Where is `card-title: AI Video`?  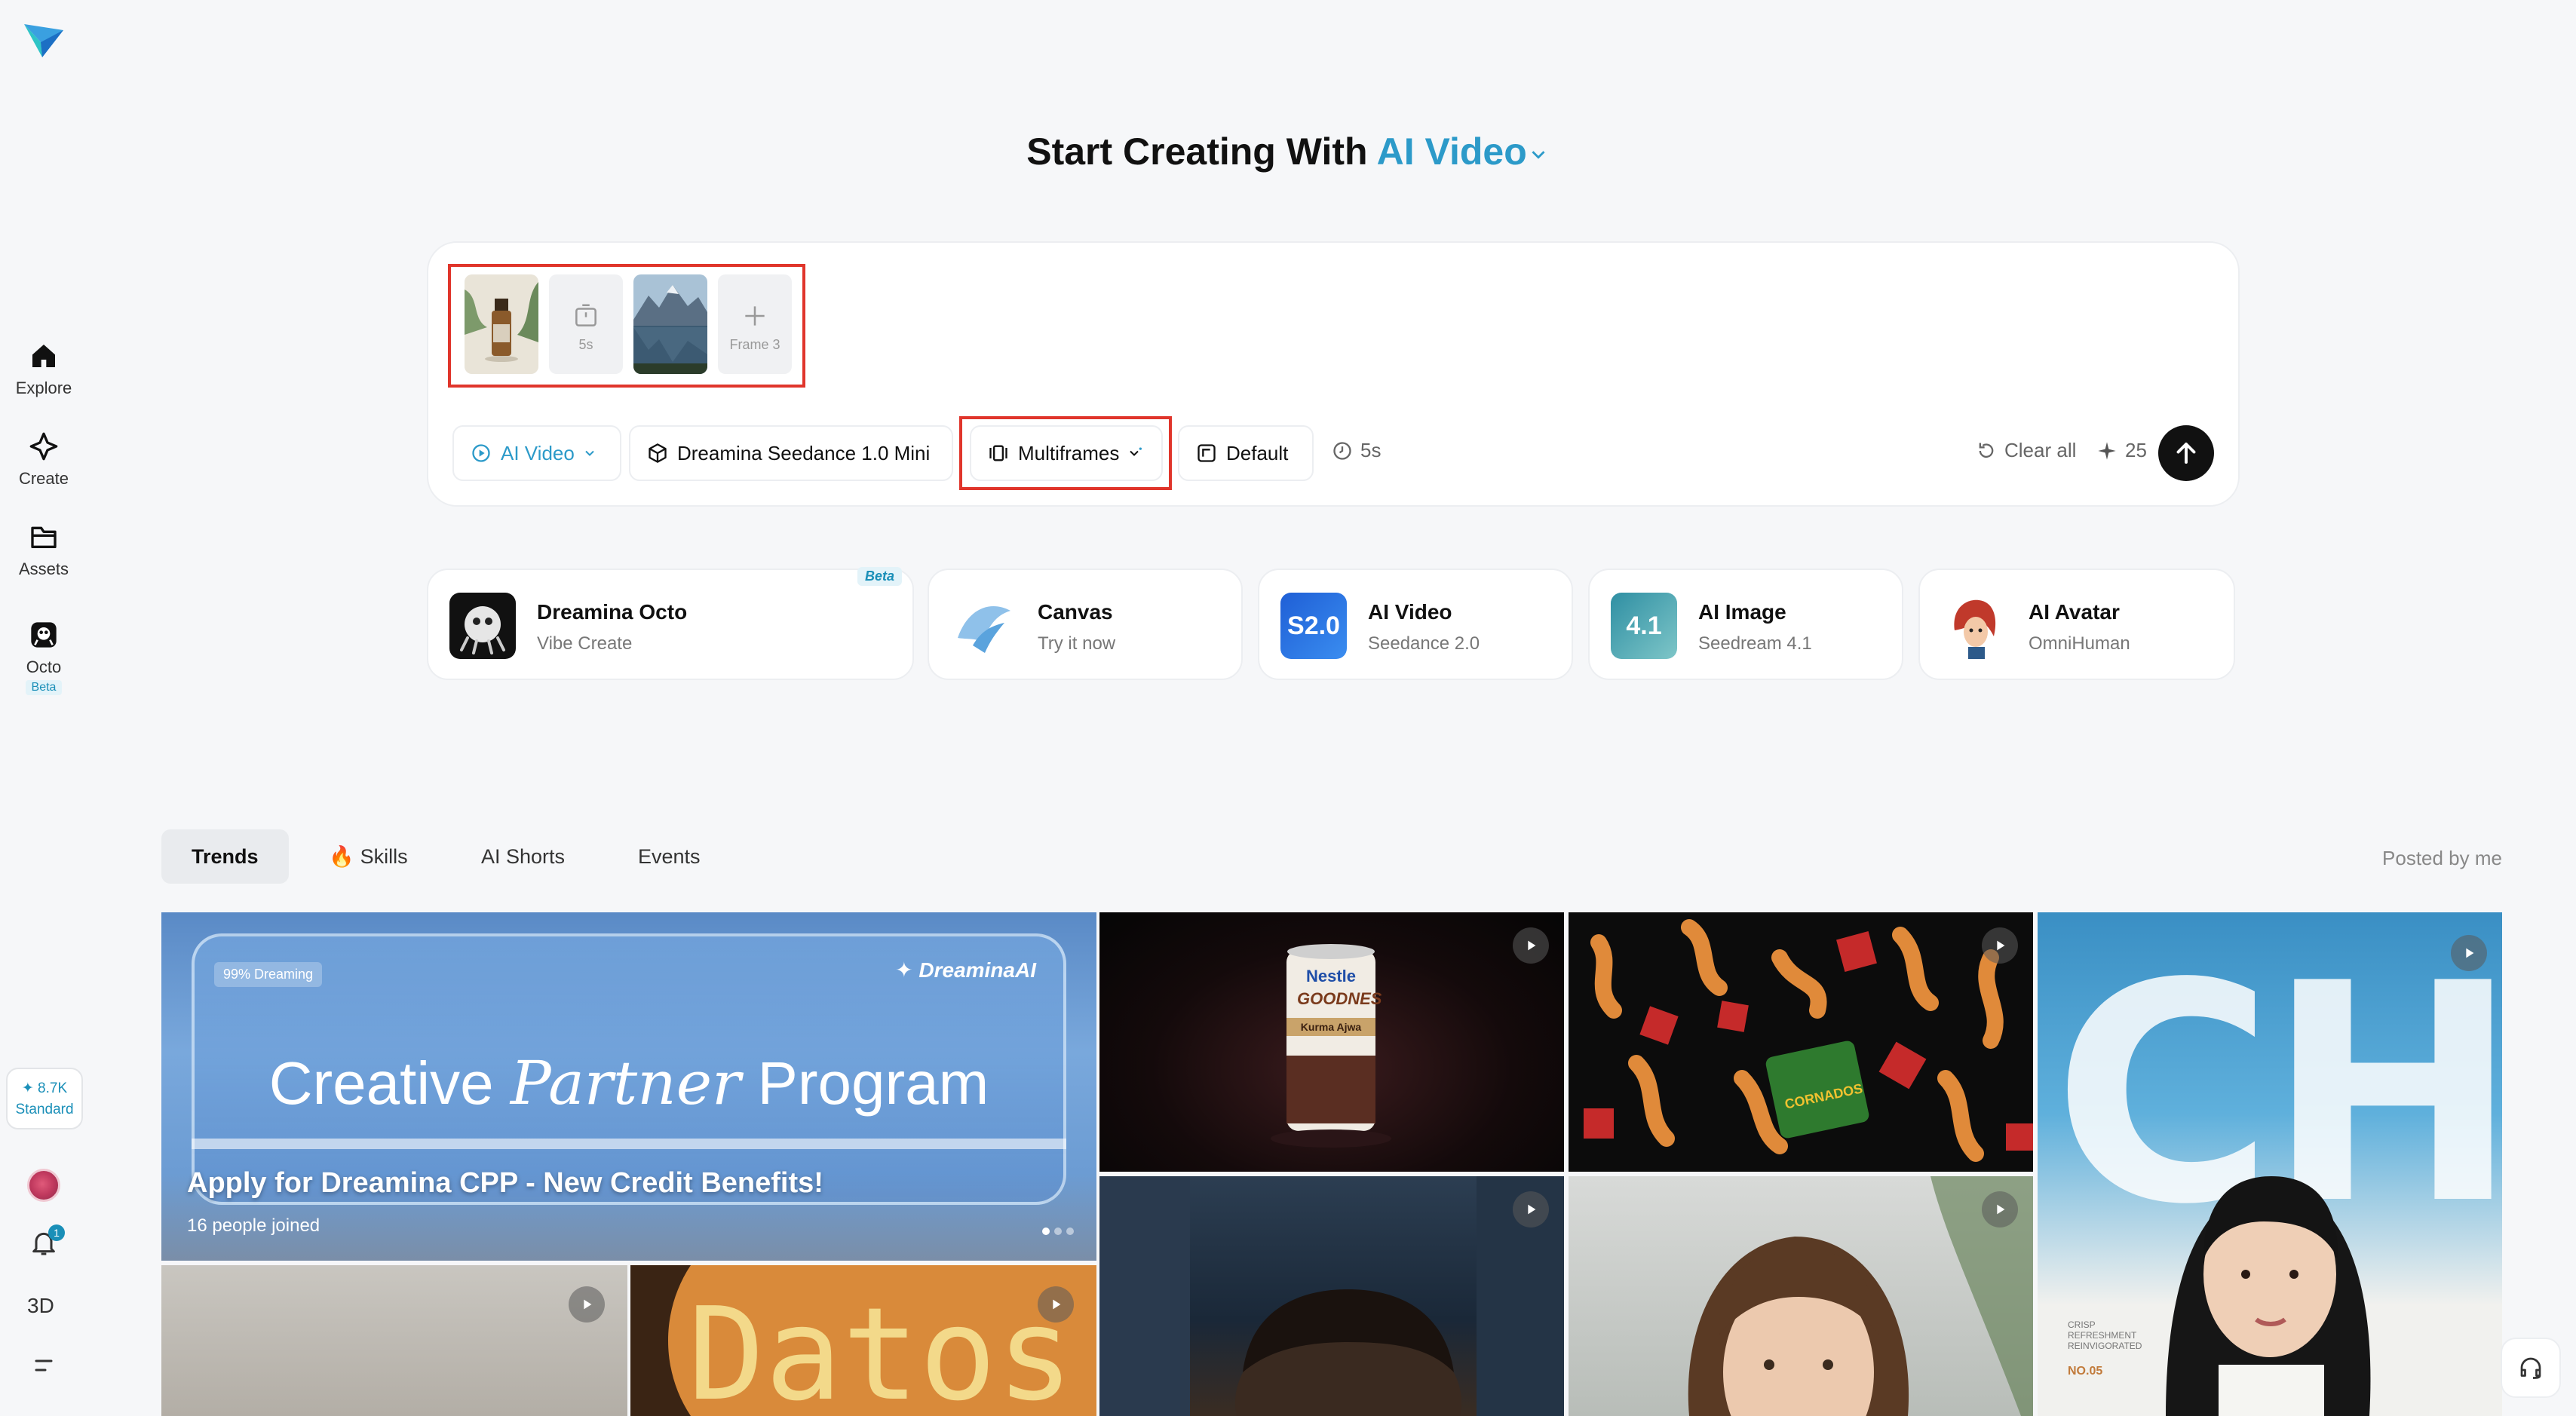 card-title: AI Video is located at coordinates (1410, 612).